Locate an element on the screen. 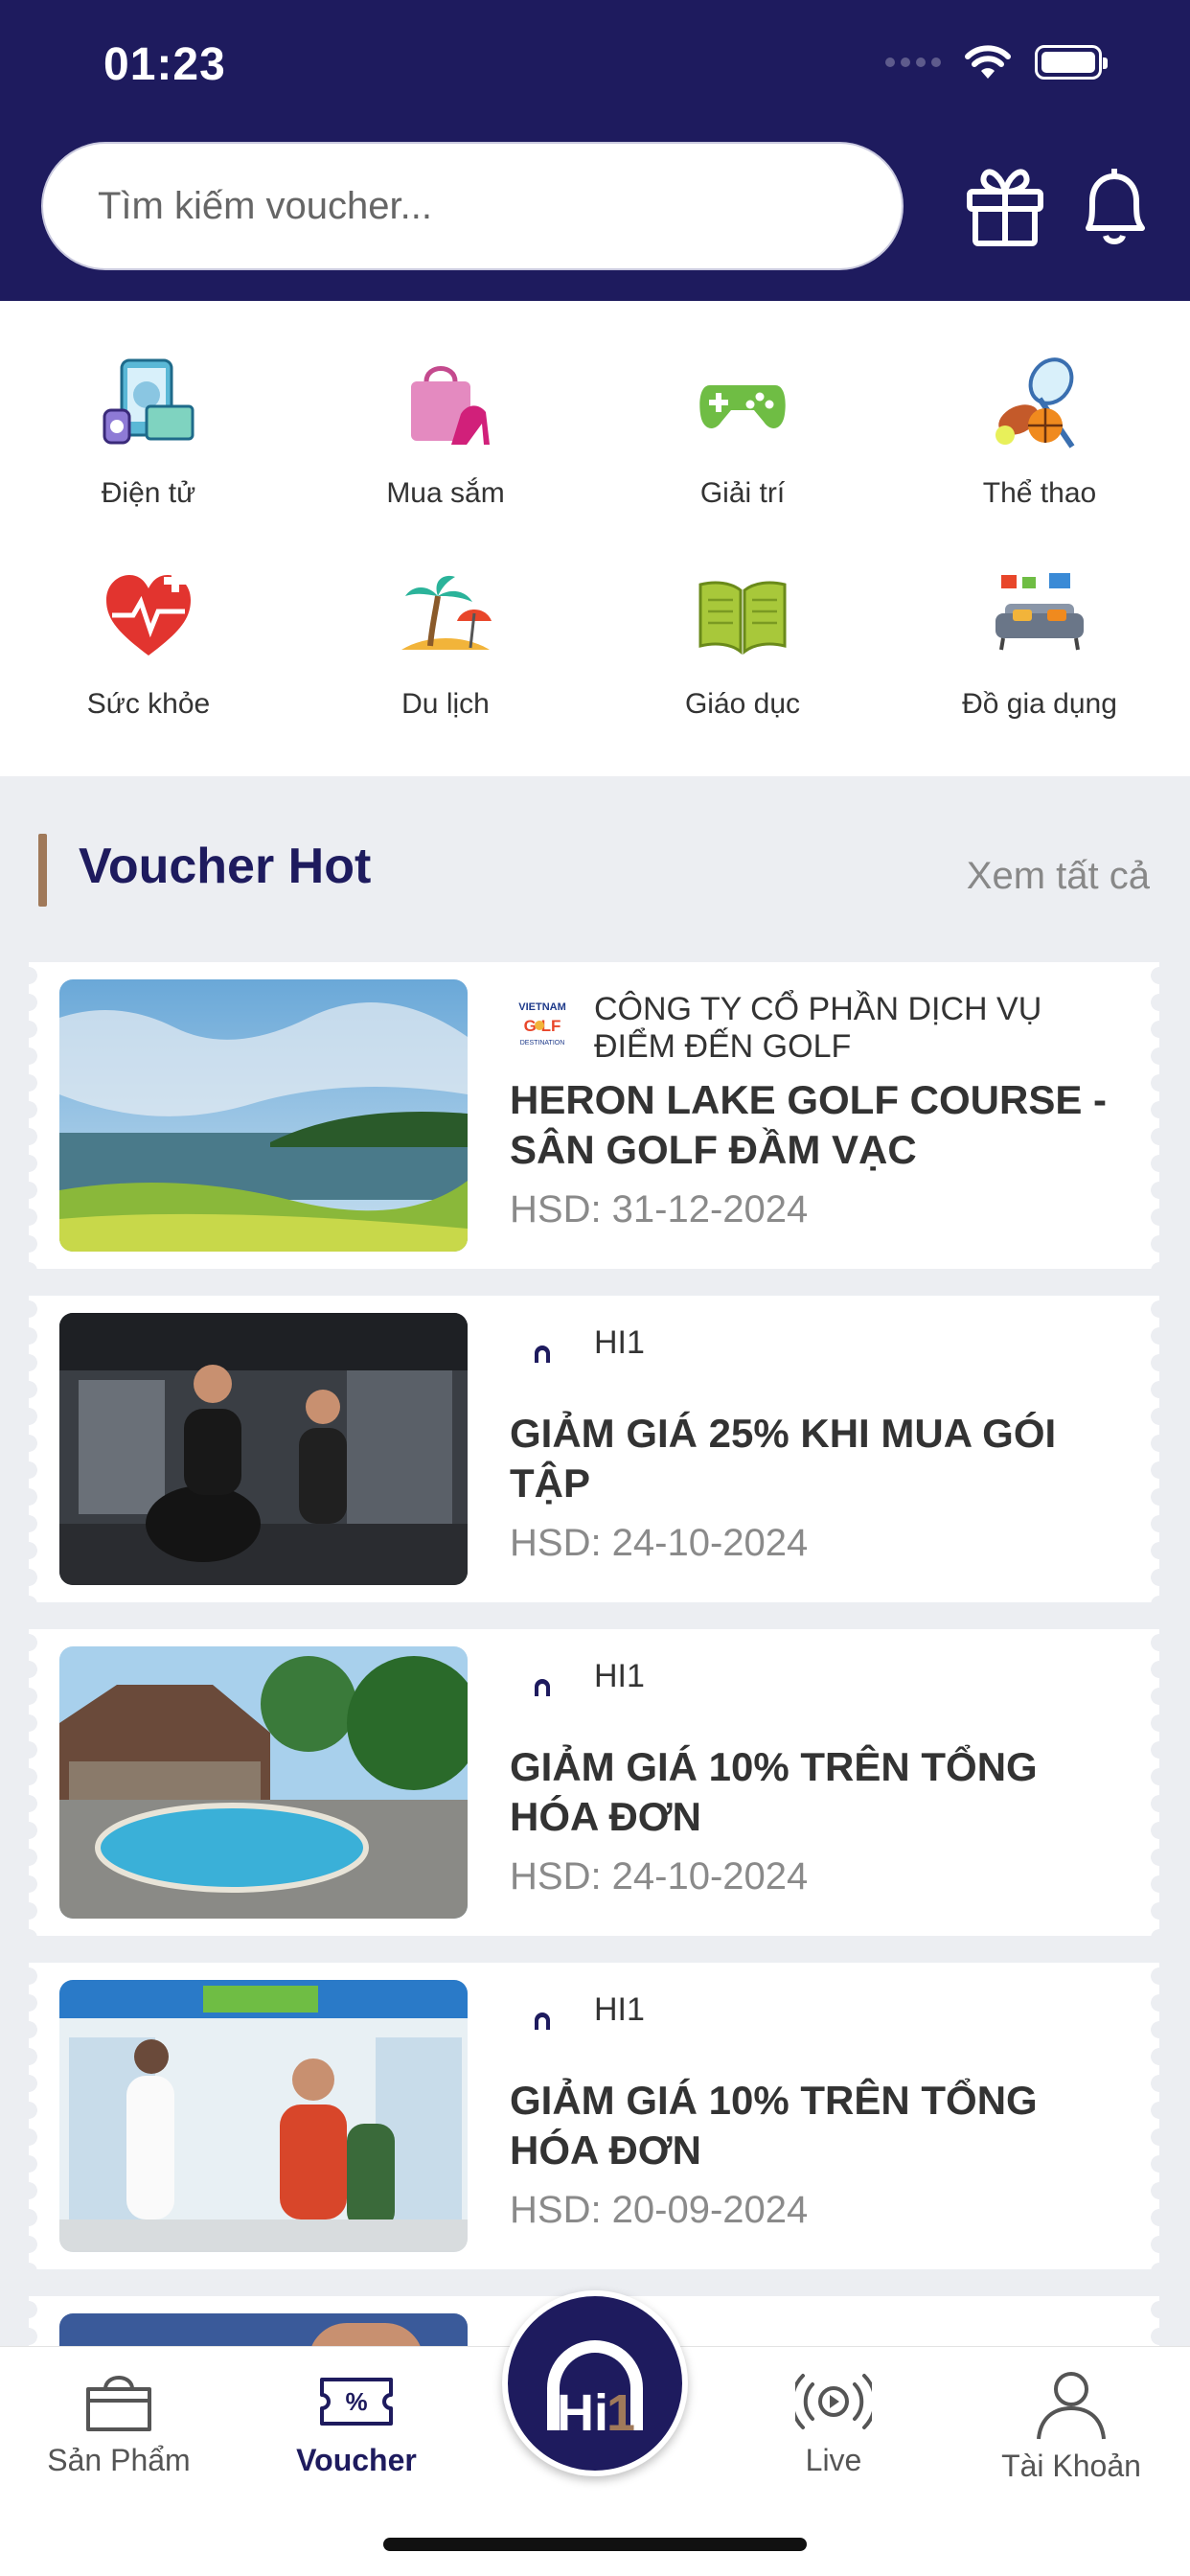 This screenshot has height=2576, width=1190. tab-label: Voucher is located at coordinates (357, 2460).